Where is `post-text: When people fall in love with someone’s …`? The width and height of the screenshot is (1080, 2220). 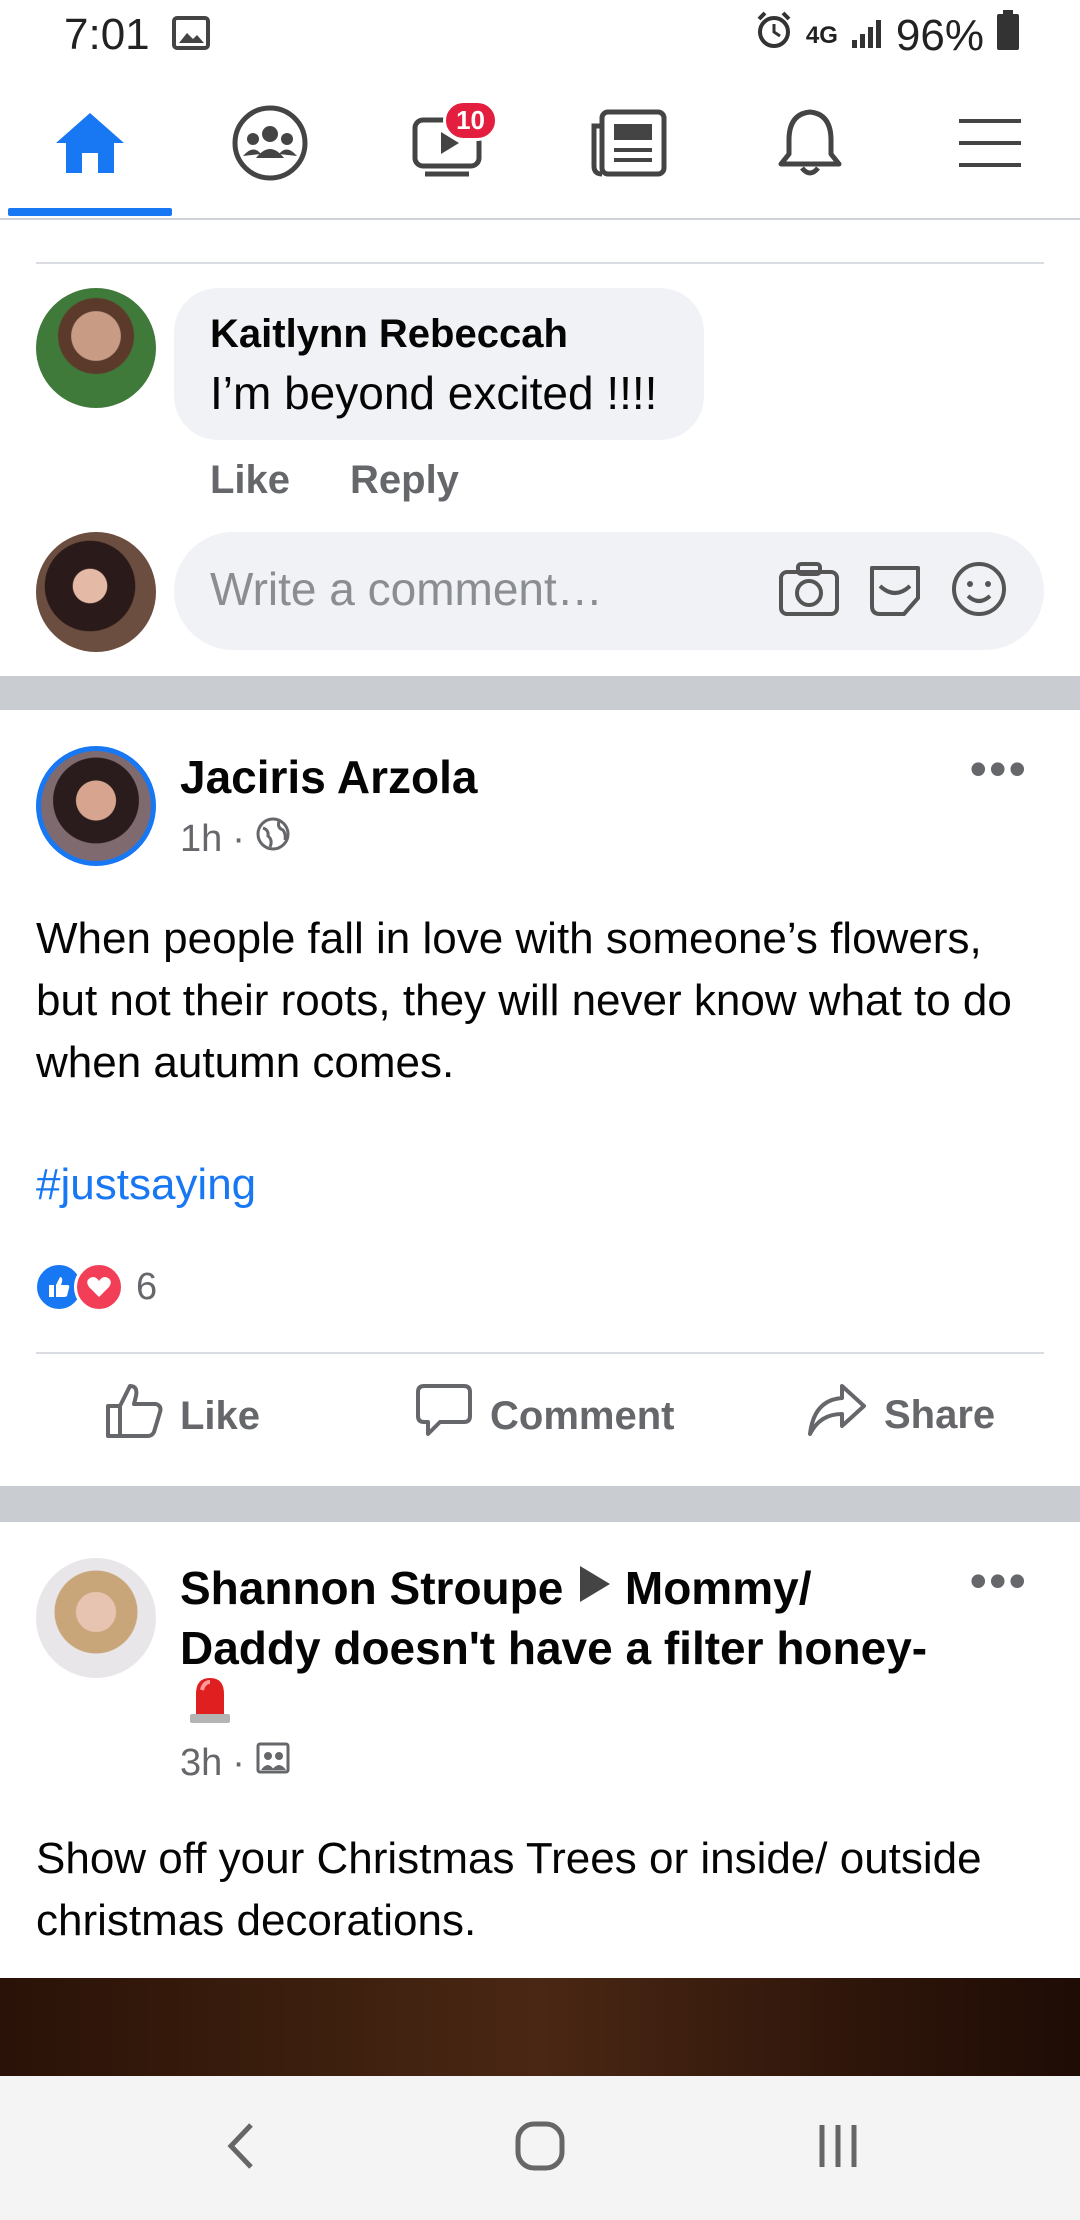
post-text: When people fall in love with someone’s … is located at coordinates (524, 1000).